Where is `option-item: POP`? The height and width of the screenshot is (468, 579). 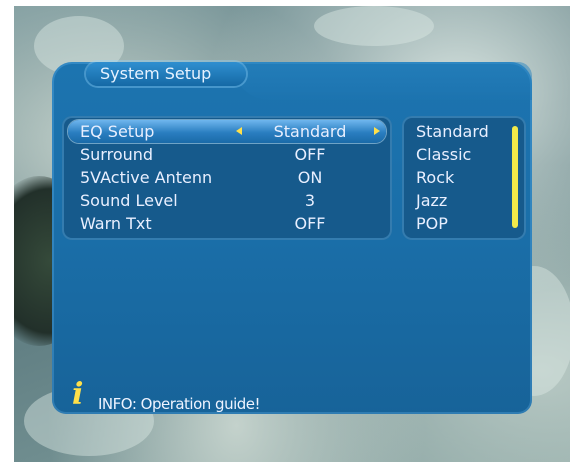 option-item: POP is located at coordinates (432, 223).